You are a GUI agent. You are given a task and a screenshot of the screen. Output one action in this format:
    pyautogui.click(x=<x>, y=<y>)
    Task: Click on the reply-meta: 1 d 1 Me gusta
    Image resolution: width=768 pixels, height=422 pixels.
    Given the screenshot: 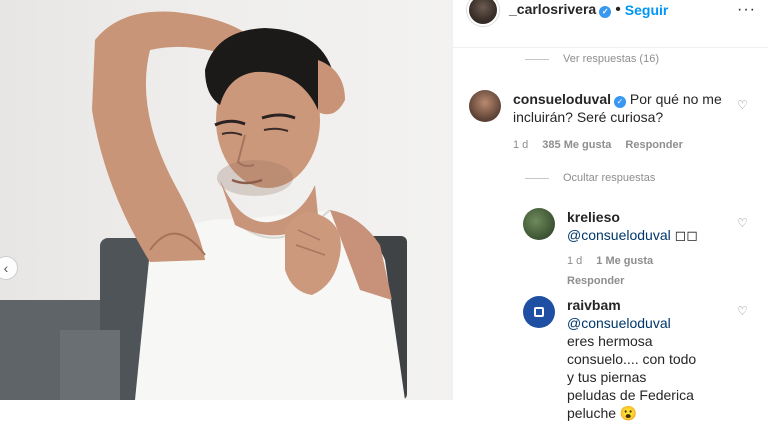 What is the action you would take?
    pyautogui.click(x=632, y=261)
    